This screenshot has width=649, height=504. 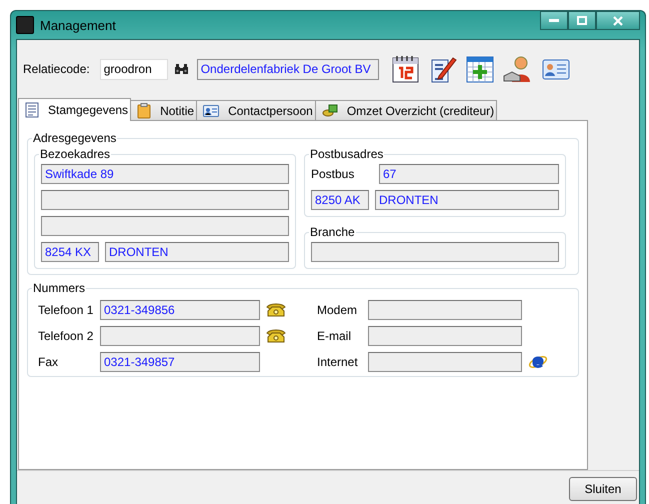 I want to click on field-label: E-mail, so click(x=334, y=336).